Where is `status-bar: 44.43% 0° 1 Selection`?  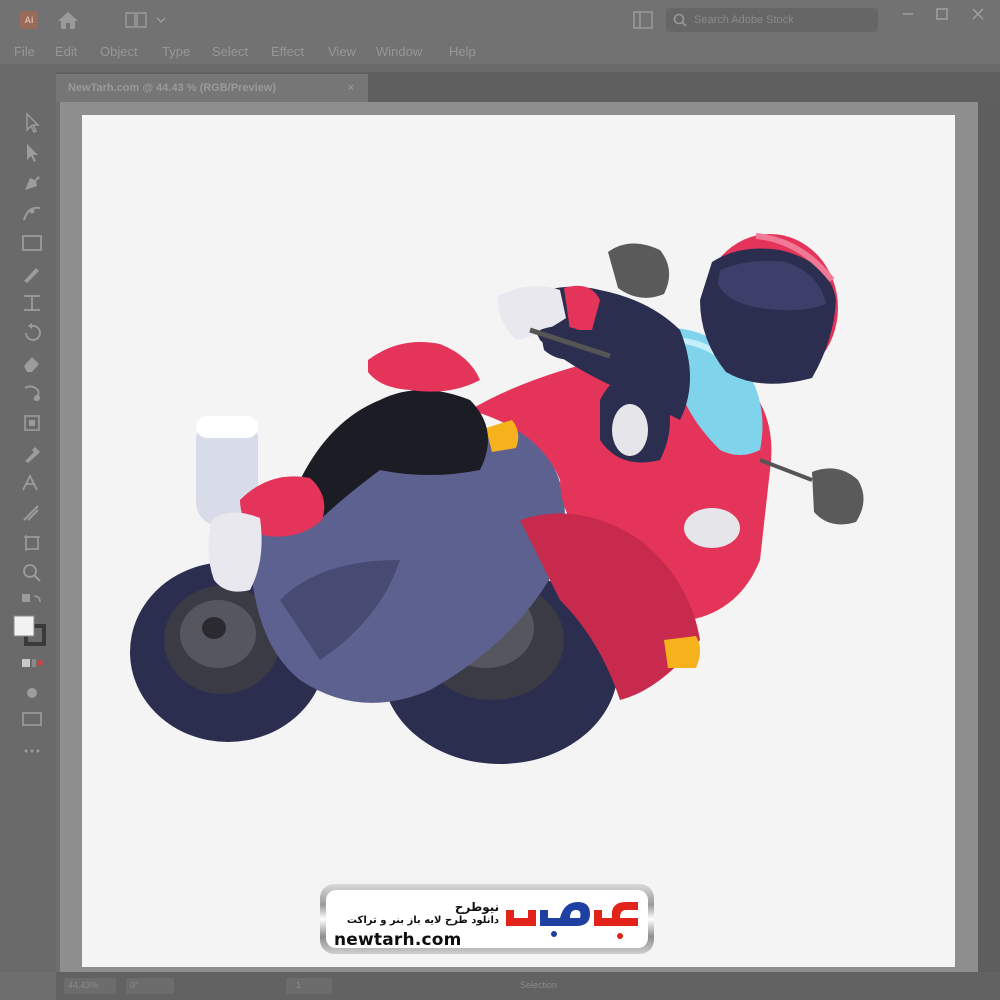 status-bar: 44.43% 0° 1 Selection is located at coordinates (528, 986).